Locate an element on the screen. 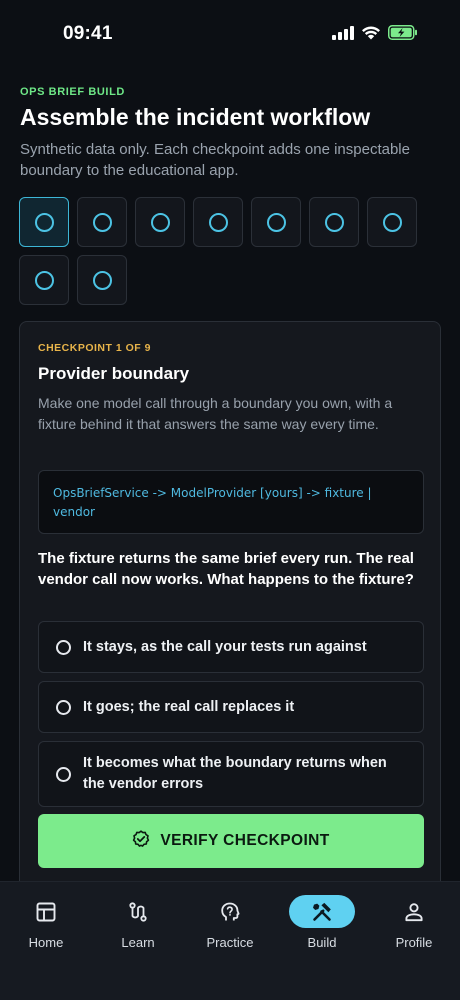 The height and width of the screenshot is (1000, 460). person-icon is located at coordinates (414, 911).